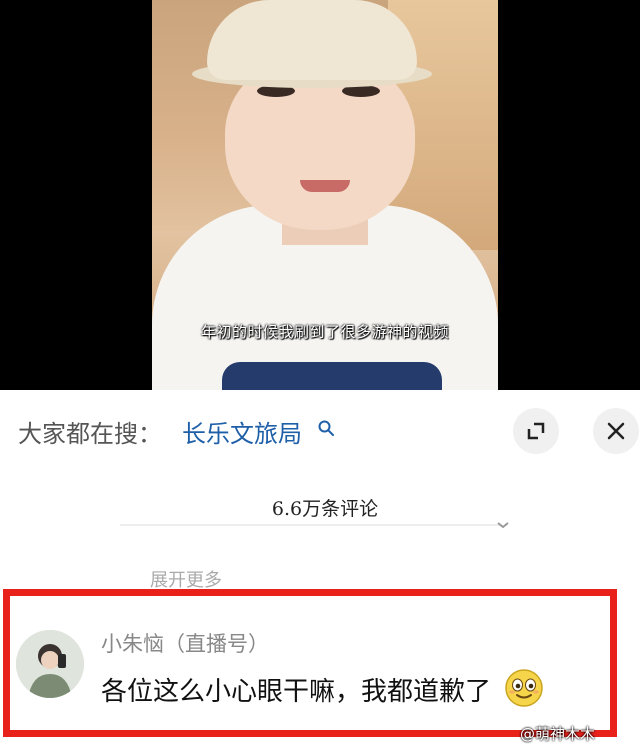 This screenshot has height=752, width=640. What do you see at coordinates (185, 643) in the screenshot?
I see `comment-author: 小朱恼（直播号）` at bounding box center [185, 643].